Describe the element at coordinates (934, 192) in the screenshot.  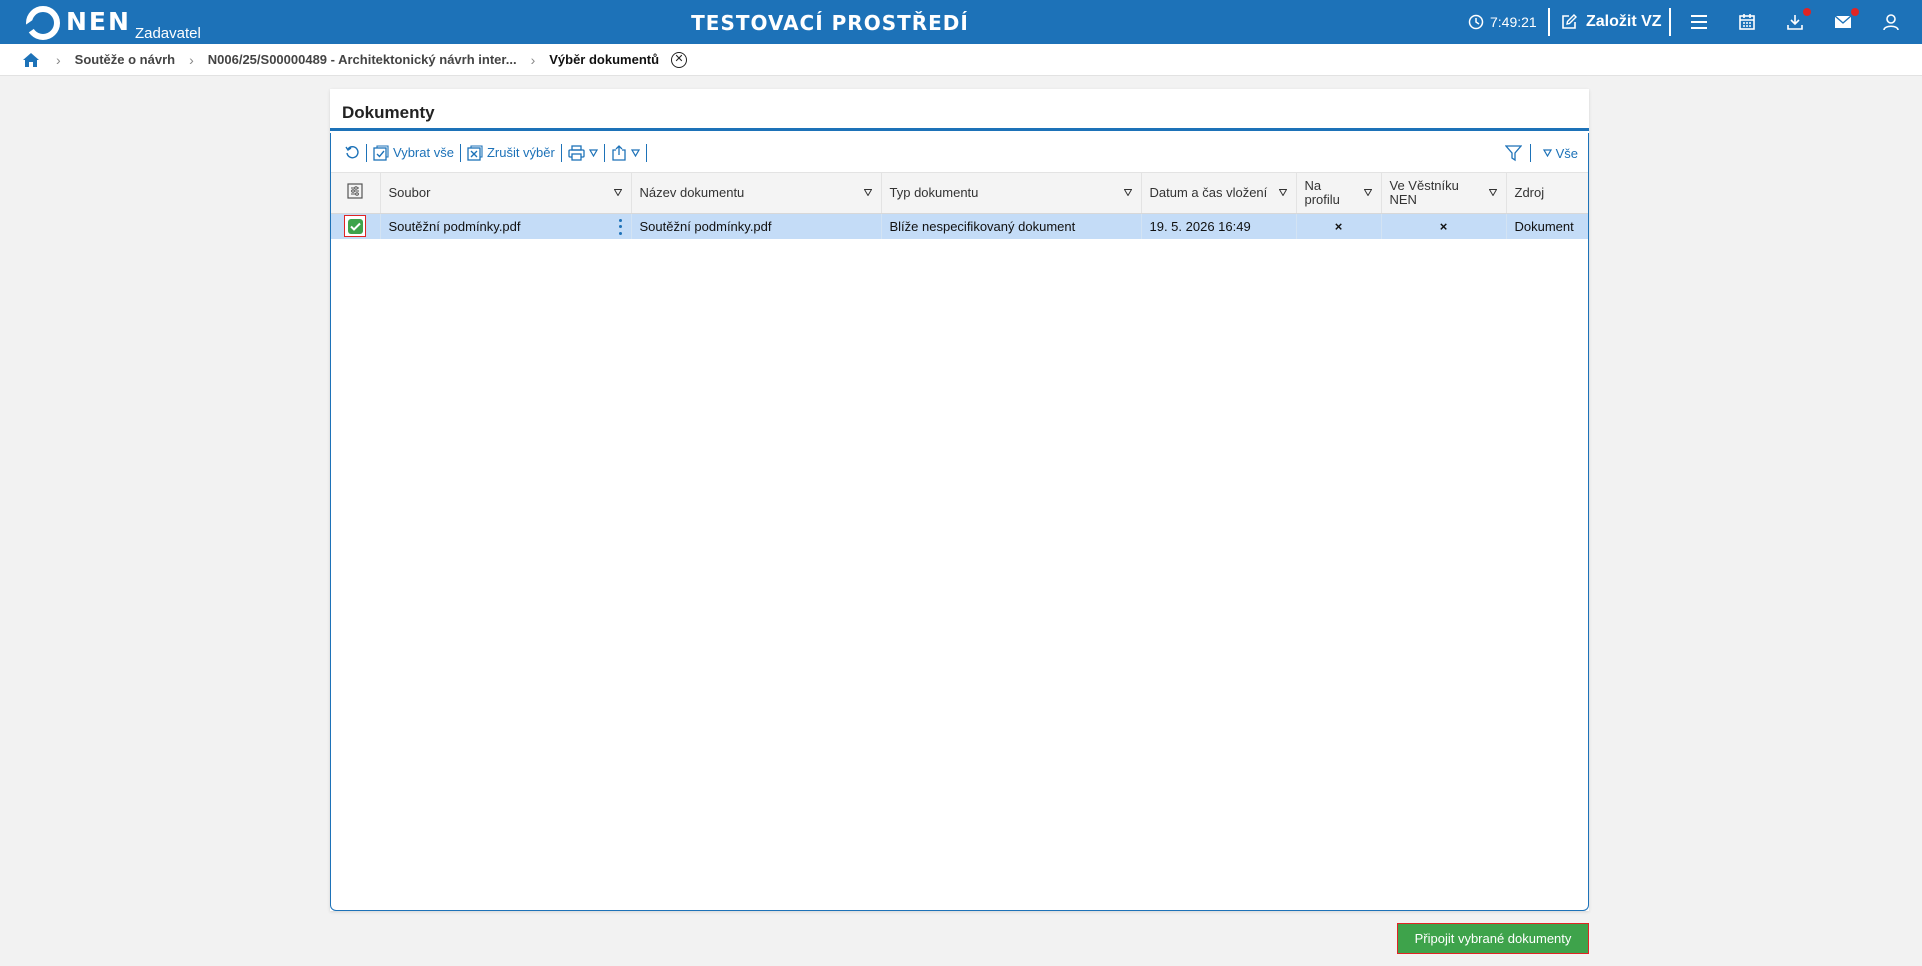
I see `column-label: Typ dokumentu` at that location.